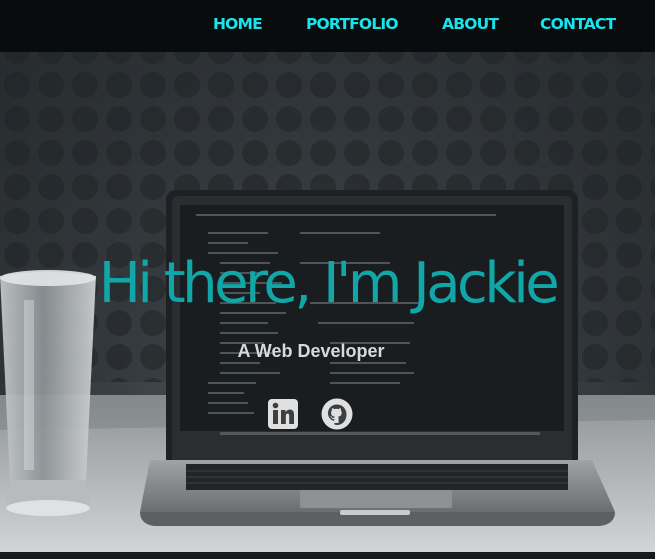  What do you see at coordinates (283, 414) in the screenshot?
I see `linkedin-icon` at bounding box center [283, 414].